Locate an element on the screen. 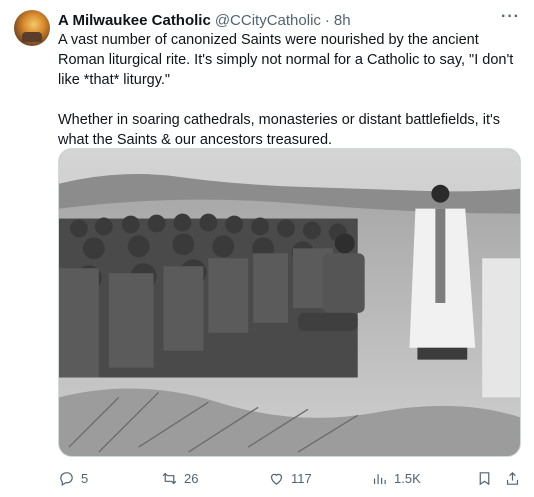 This screenshot has width=534, height=497. bookmark-icon is located at coordinates (484, 478).